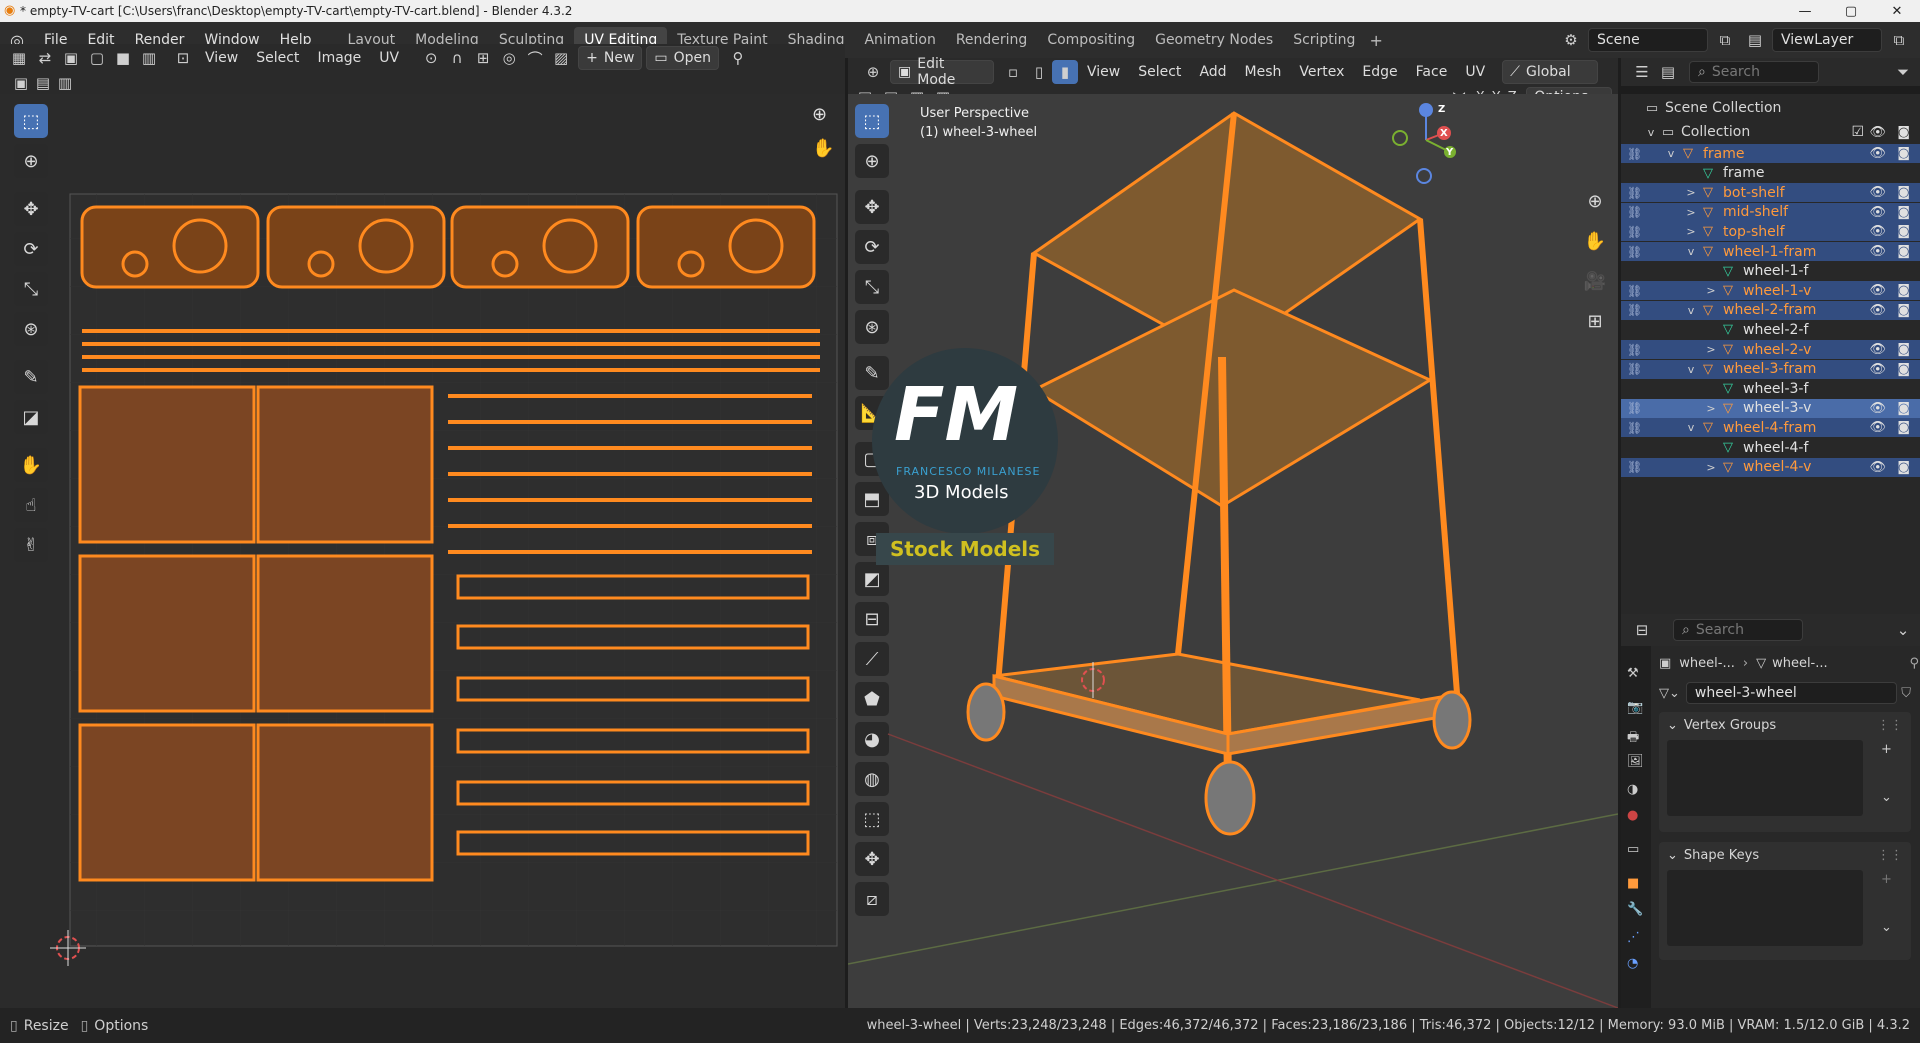 Image resolution: width=1920 pixels, height=1043 pixels. What do you see at coordinates (1770, 153) in the screenshot?
I see `outliner-row: ⛓ v ▽ frame 👁 ◙` at bounding box center [1770, 153].